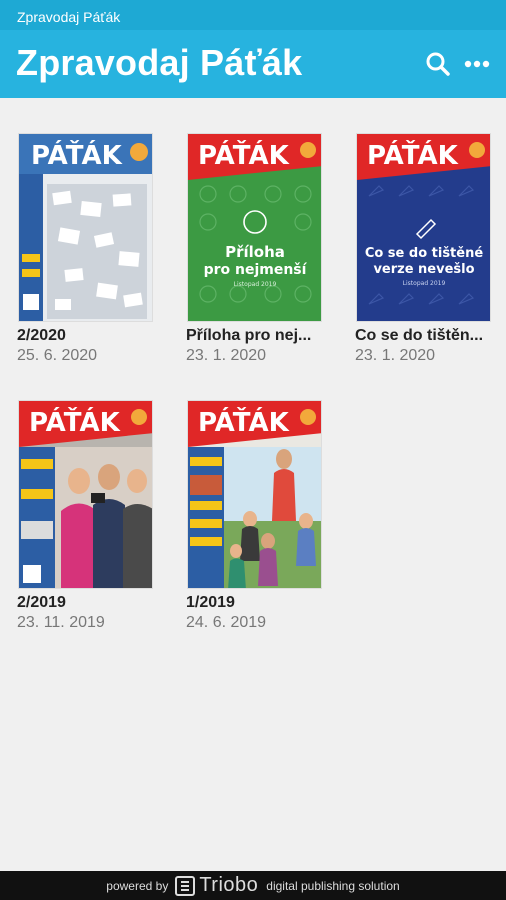  Describe the element at coordinates (69, 17) in the screenshot. I see `status-app-name: Zpravodaj Páťák` at that location.